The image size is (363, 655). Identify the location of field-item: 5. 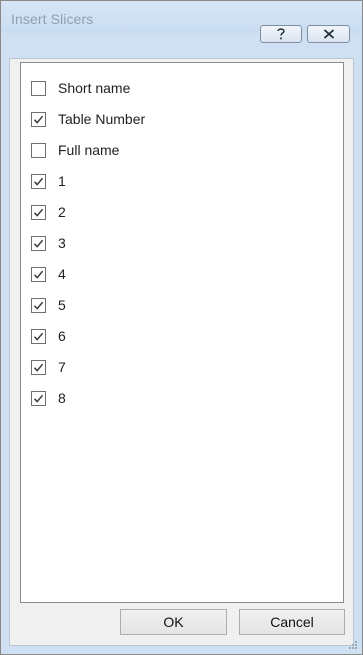
(48, 305).